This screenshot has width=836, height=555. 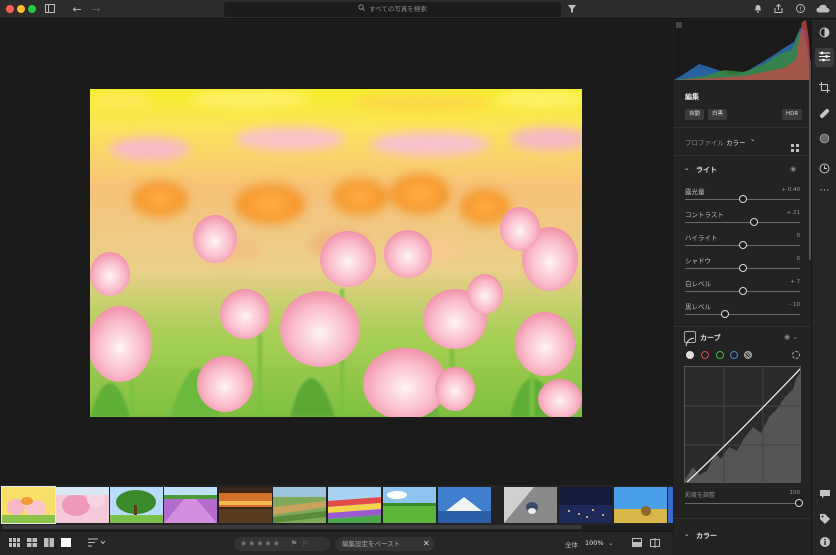 I want to click on sidebar-icon, so click(x=50, y=9).